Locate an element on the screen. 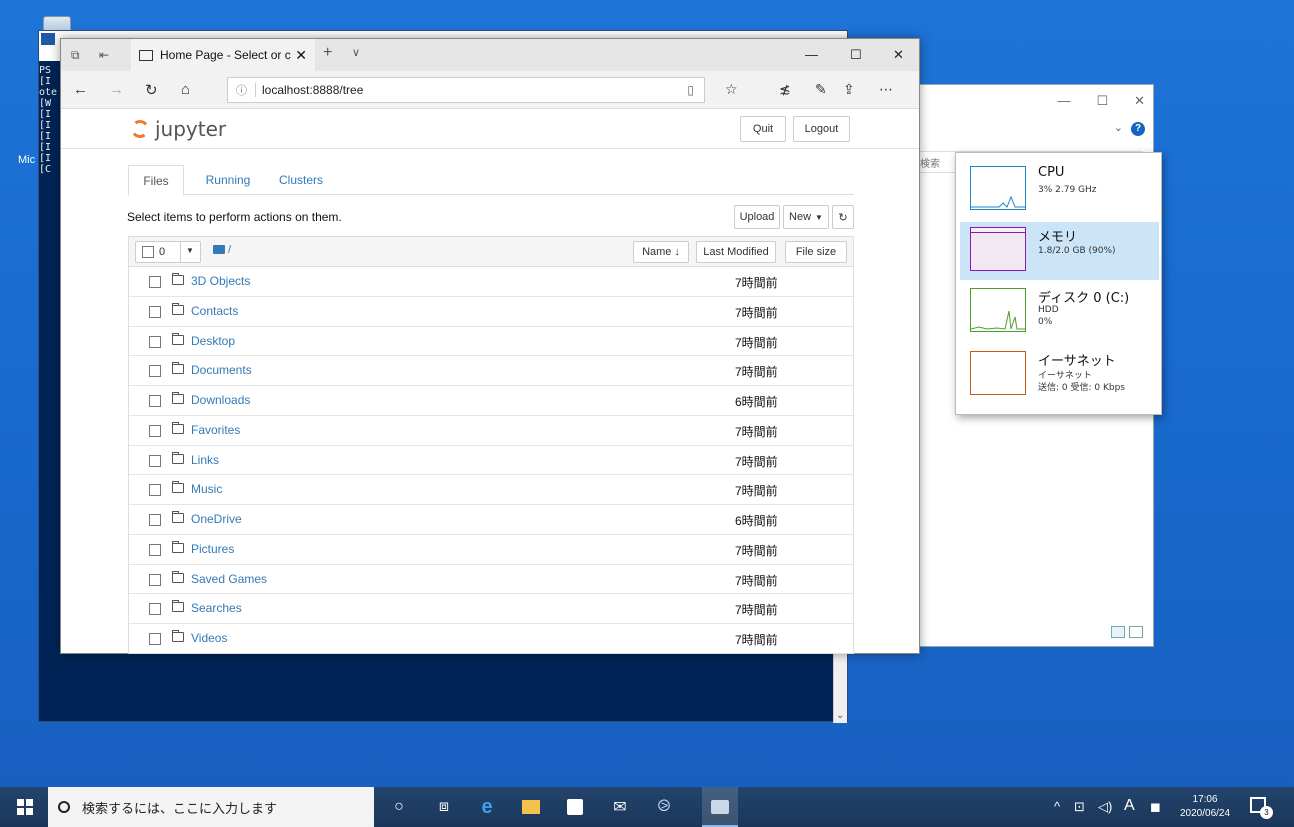 The width and height of the screenshot is (1294, 827). home-button: ⌂ is located at coordinates (185, 89).